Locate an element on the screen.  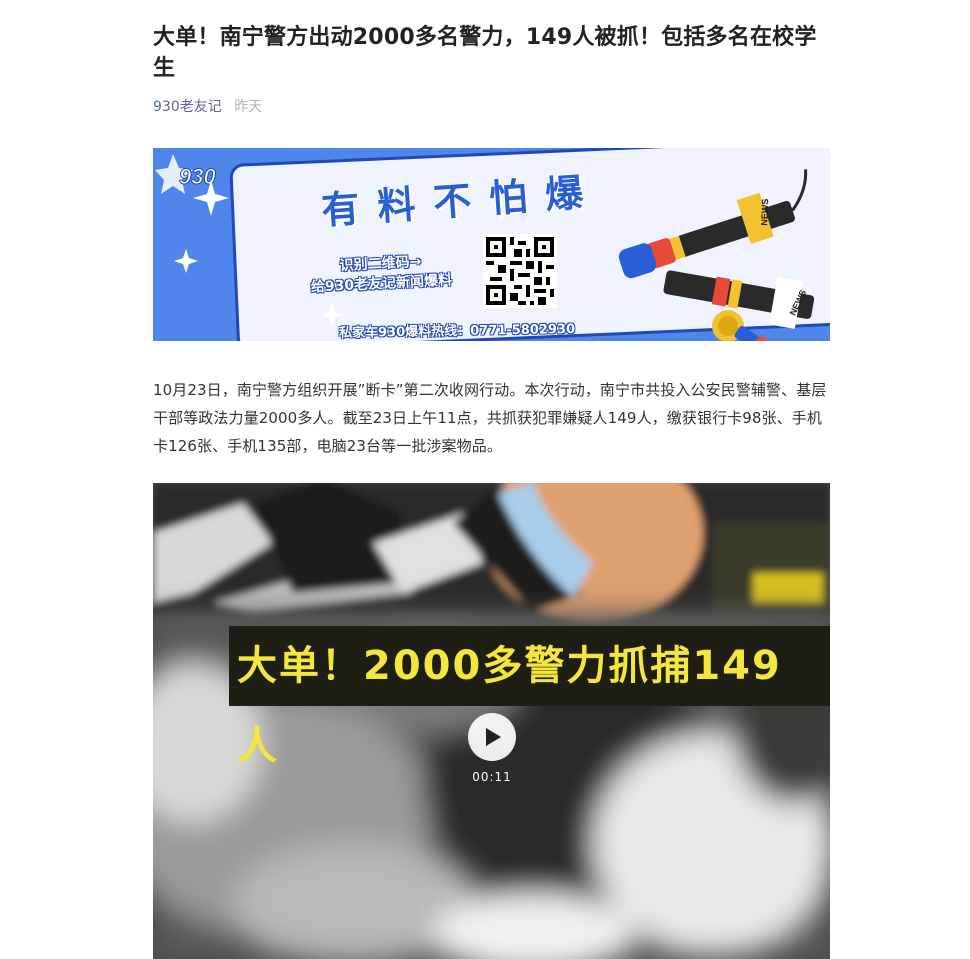
qr-code-icon is located at coordinates (520, 271).